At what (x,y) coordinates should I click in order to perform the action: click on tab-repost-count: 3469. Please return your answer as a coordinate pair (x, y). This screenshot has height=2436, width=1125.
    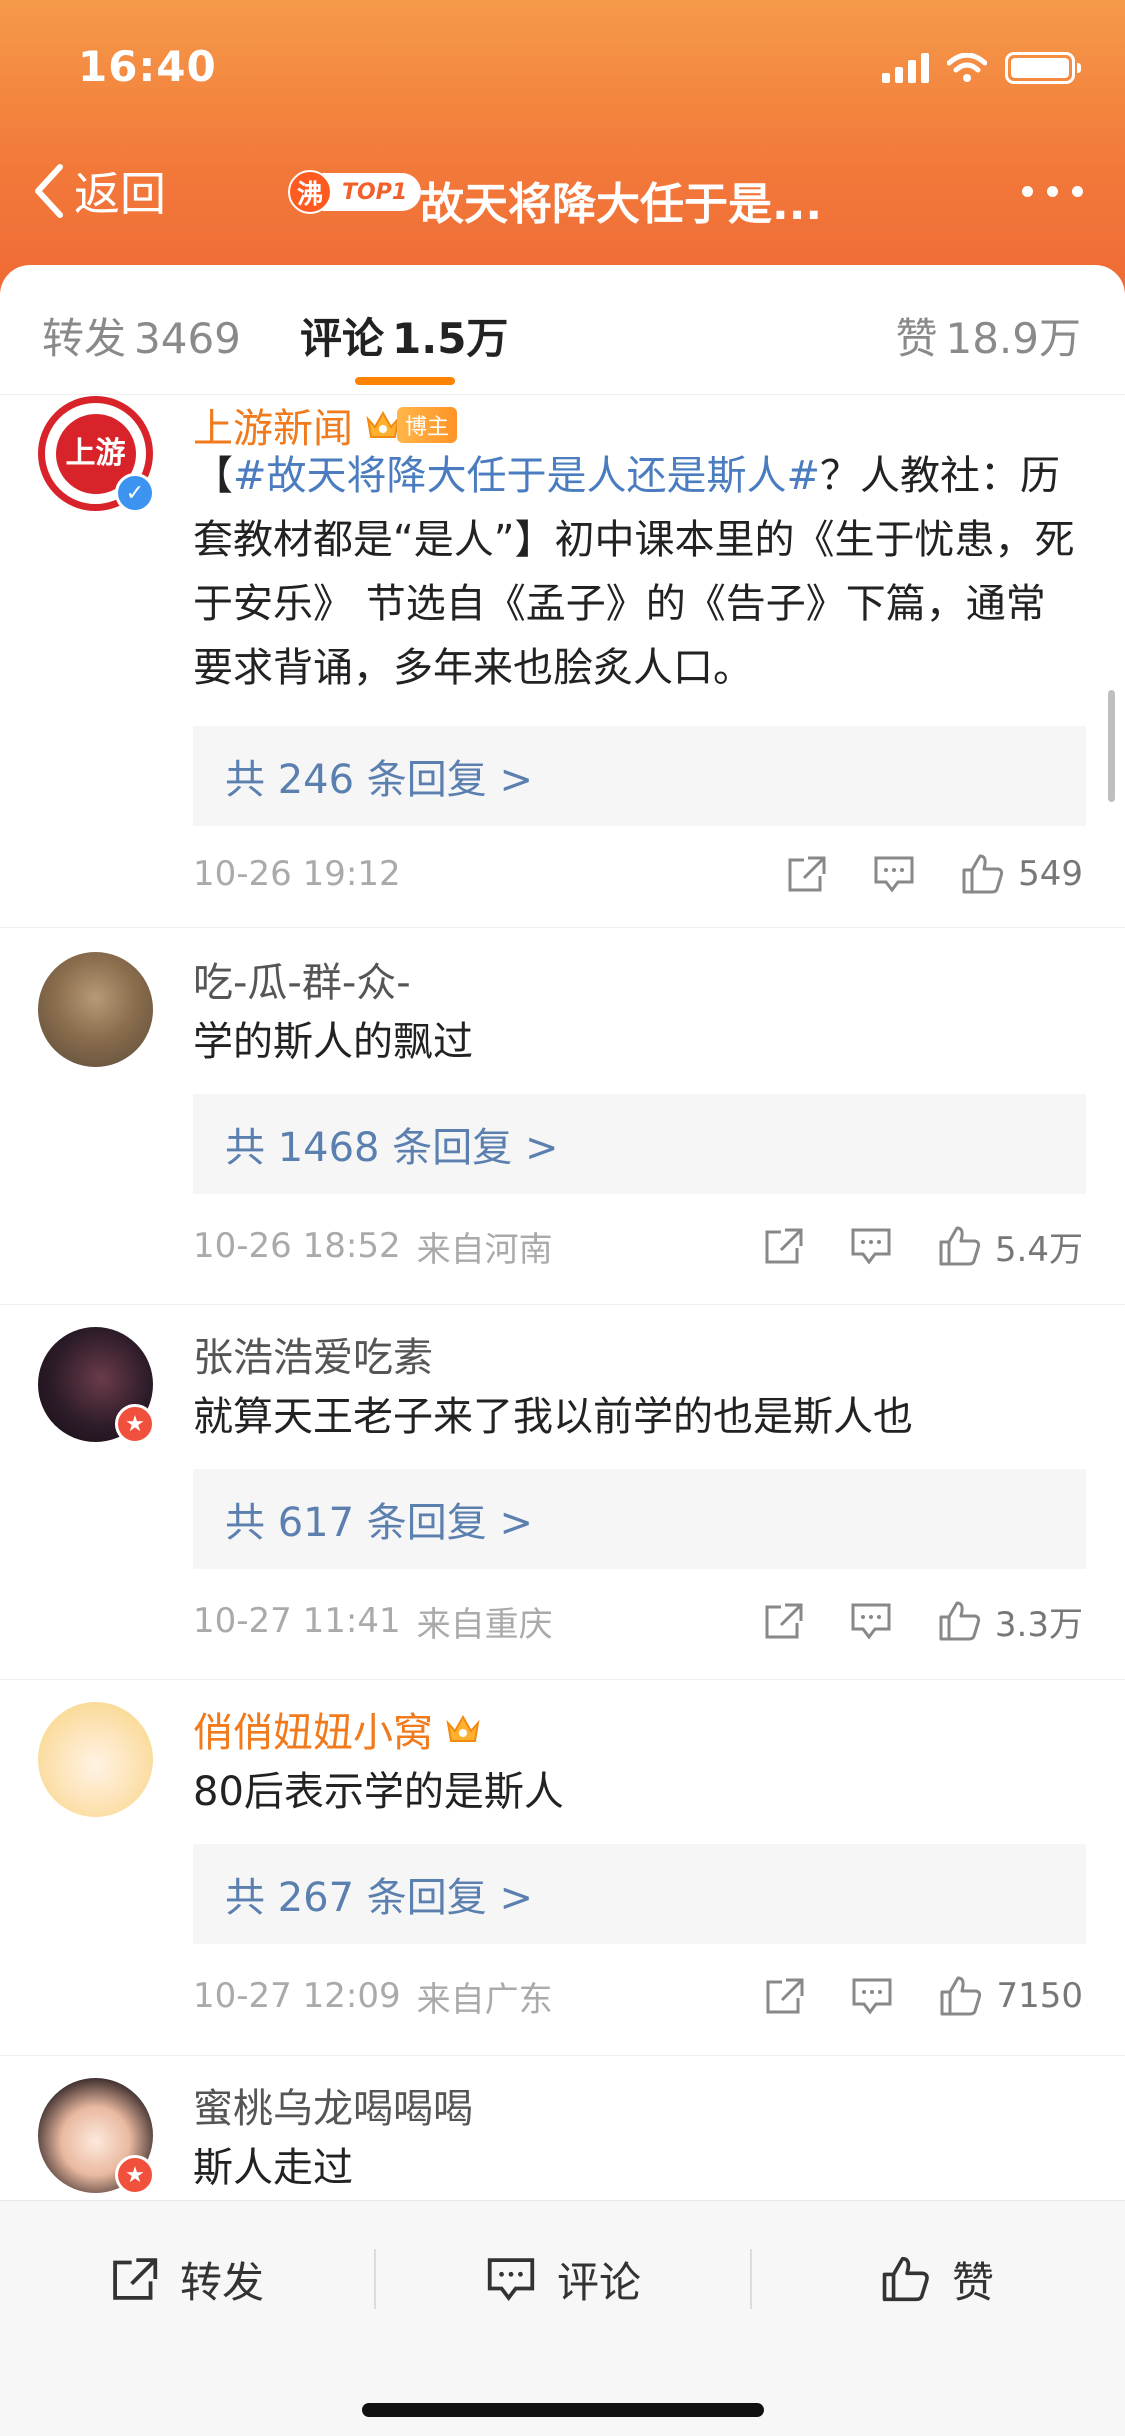
    Looking at the image, I should click on (187, 338).